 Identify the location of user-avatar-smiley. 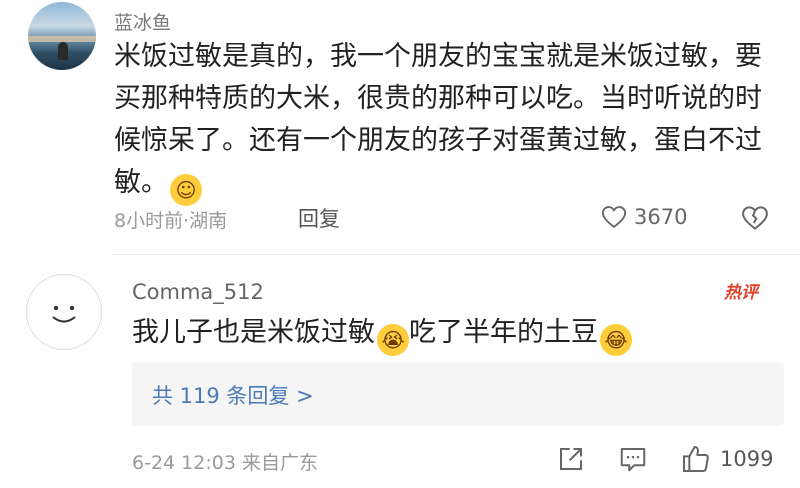
(64, 312).